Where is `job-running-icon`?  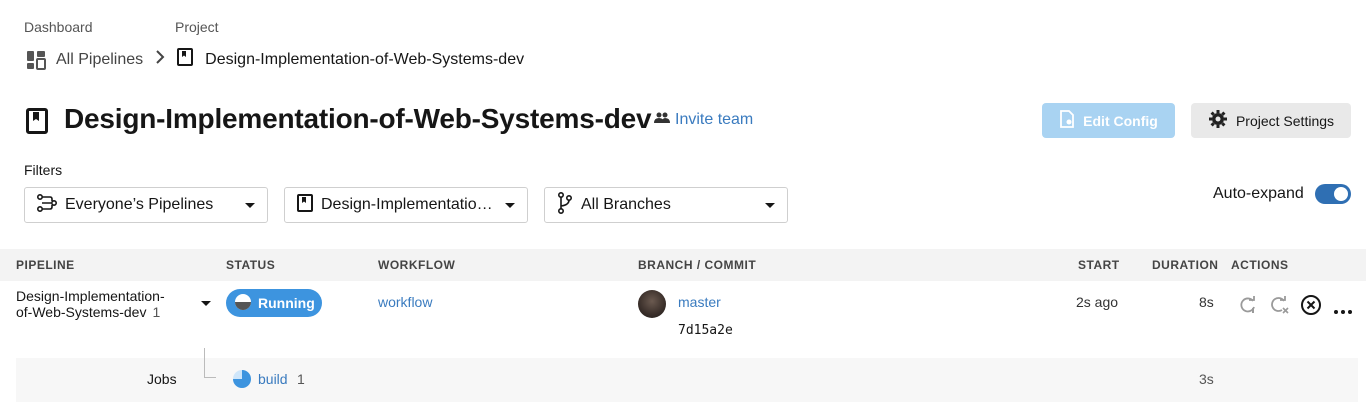
job-running-icon is located at coordinates (242, 381).